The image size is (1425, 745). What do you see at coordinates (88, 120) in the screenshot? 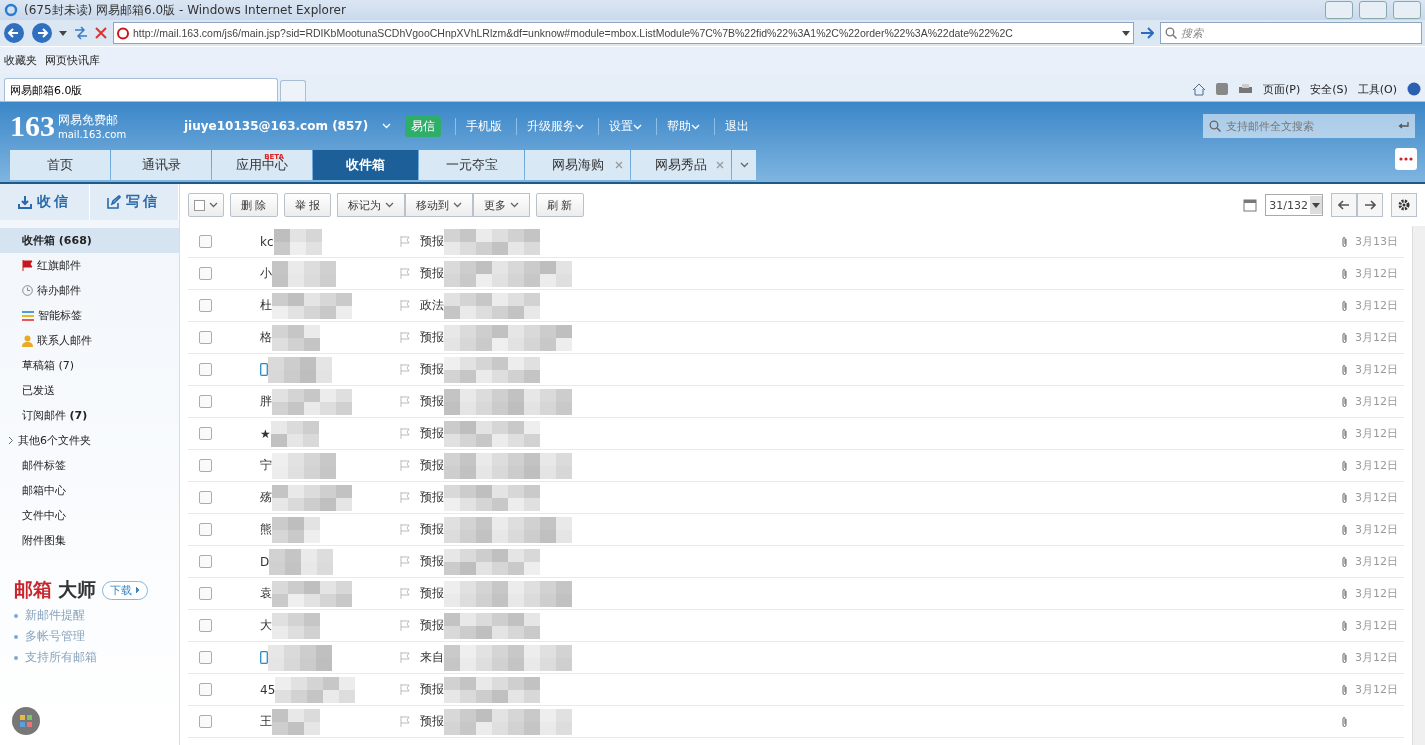
I see `logo-name: 网易免费邮` at bounding box center [88, 120].